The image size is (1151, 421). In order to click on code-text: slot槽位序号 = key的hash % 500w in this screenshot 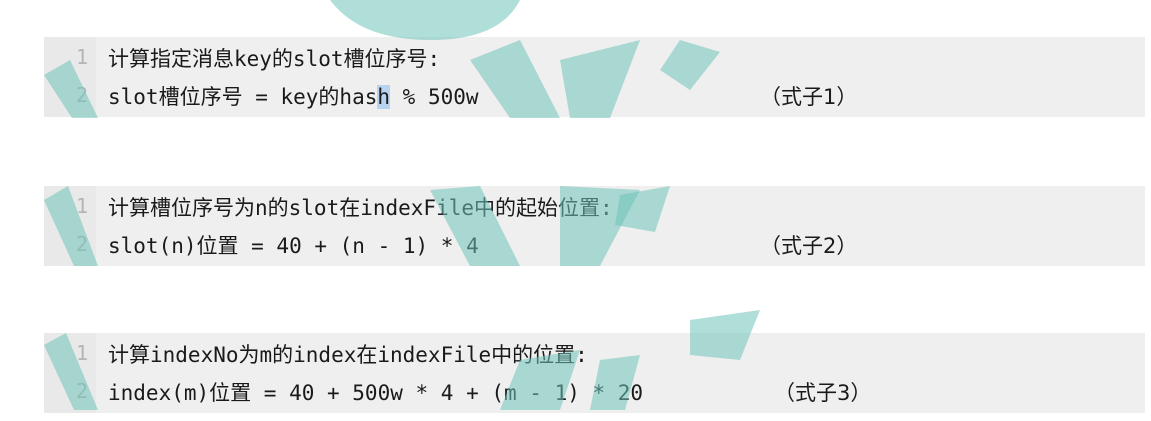, I will do `click(293, 96)`.